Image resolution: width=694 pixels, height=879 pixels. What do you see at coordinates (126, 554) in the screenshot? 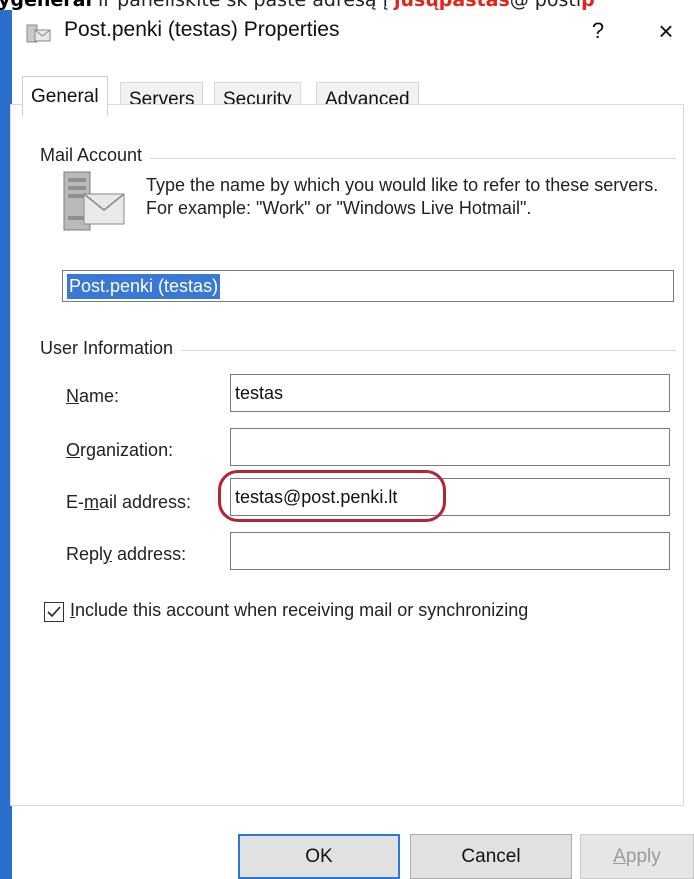
I see `reply-address-label: Reply address:` at bounding box center [126, 554].